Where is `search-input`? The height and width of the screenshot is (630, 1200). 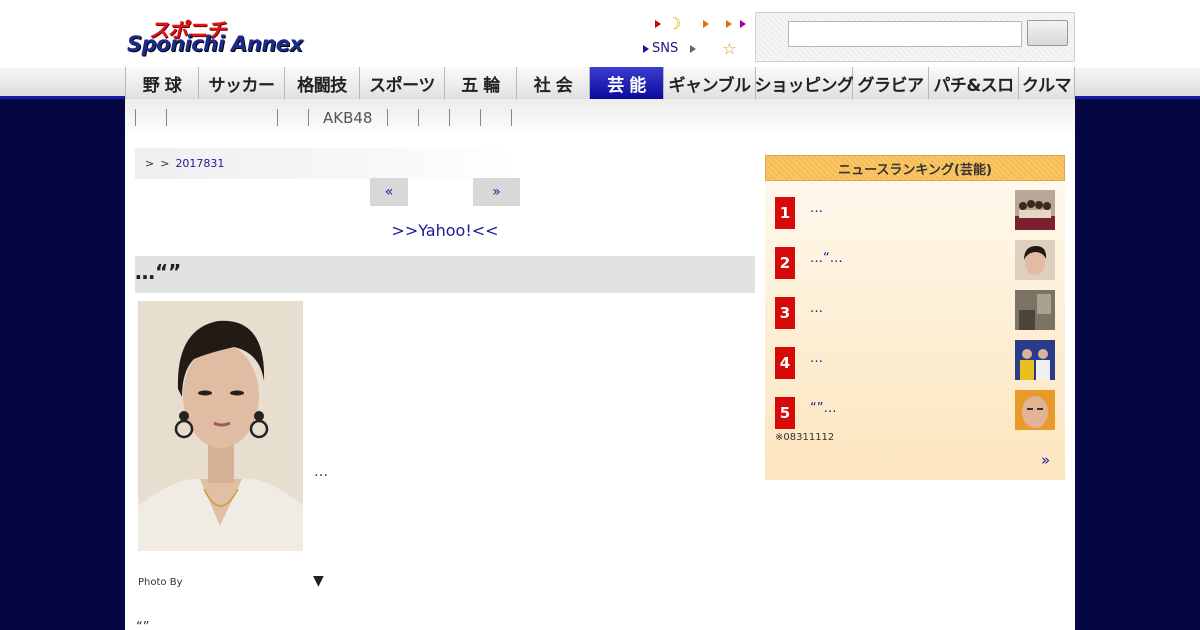 search-input is located at coordinates (905, 34).